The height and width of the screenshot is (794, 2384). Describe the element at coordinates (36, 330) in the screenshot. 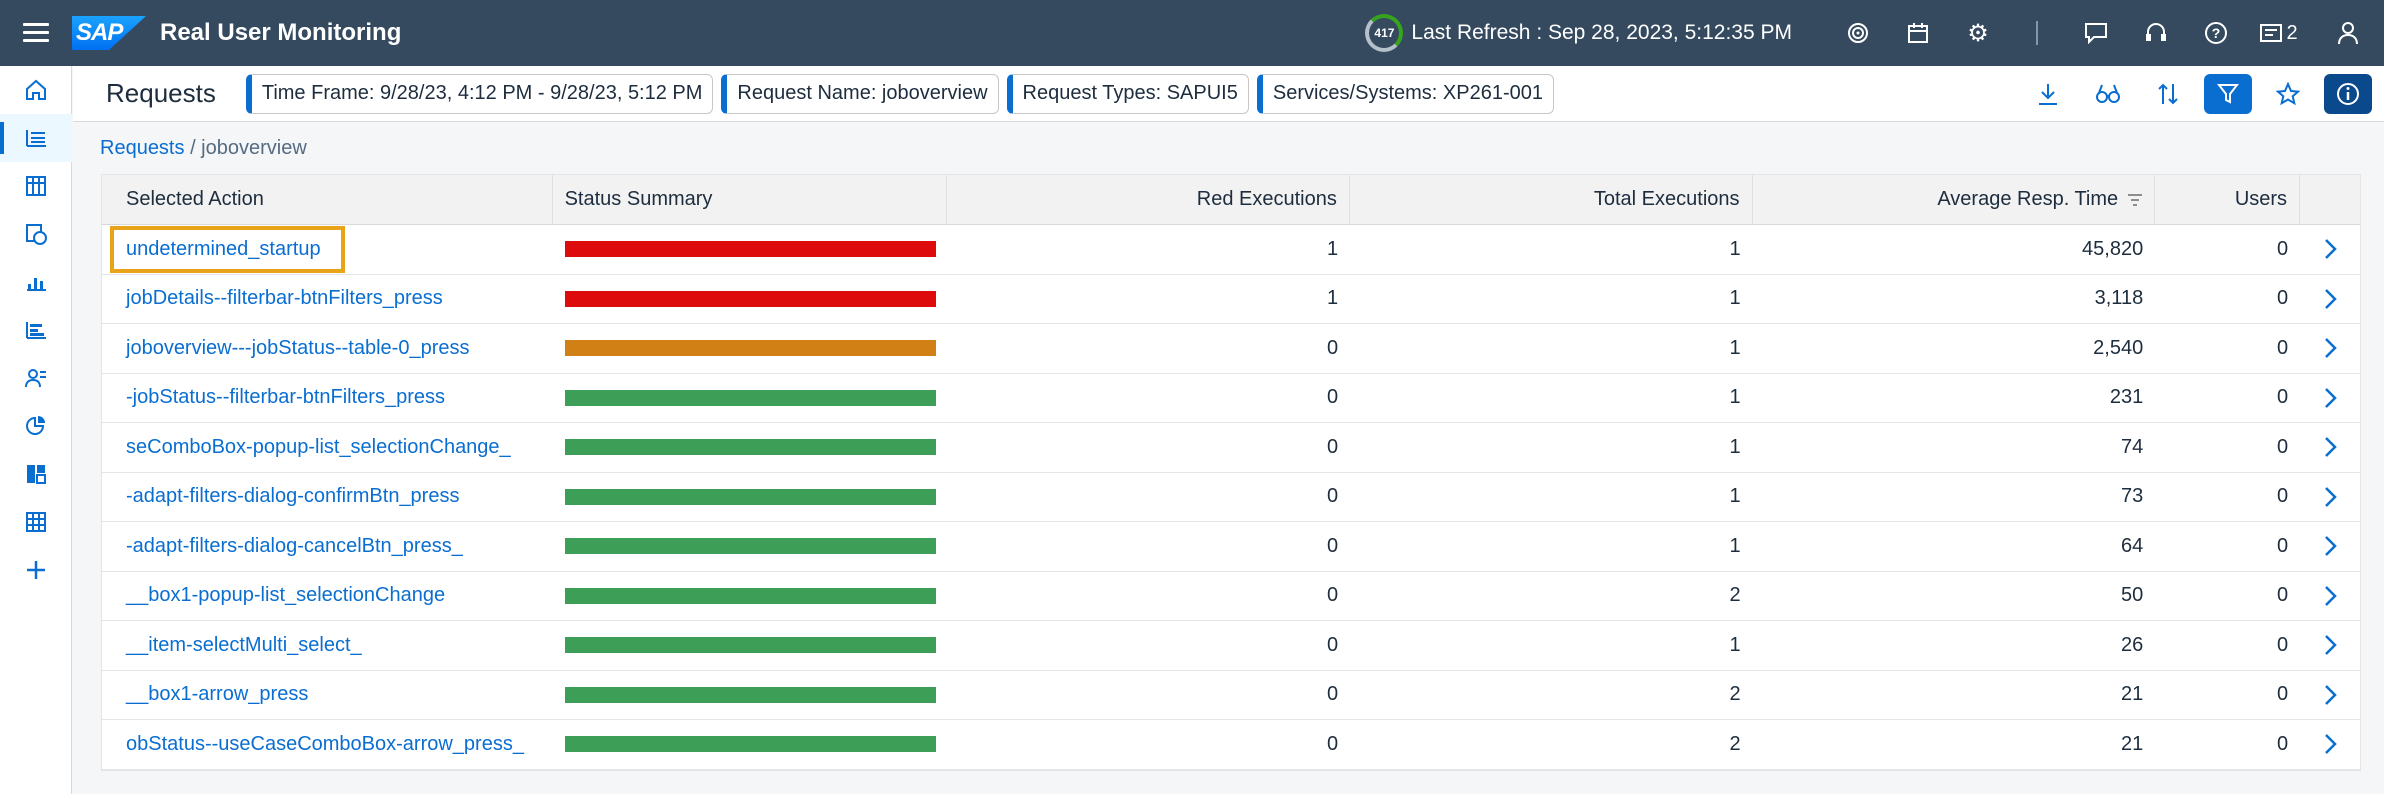

I see `nav-bar-chart` at that location.